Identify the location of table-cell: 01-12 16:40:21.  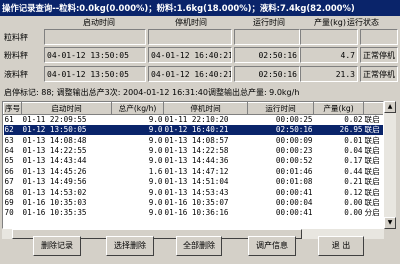
(205, 130).